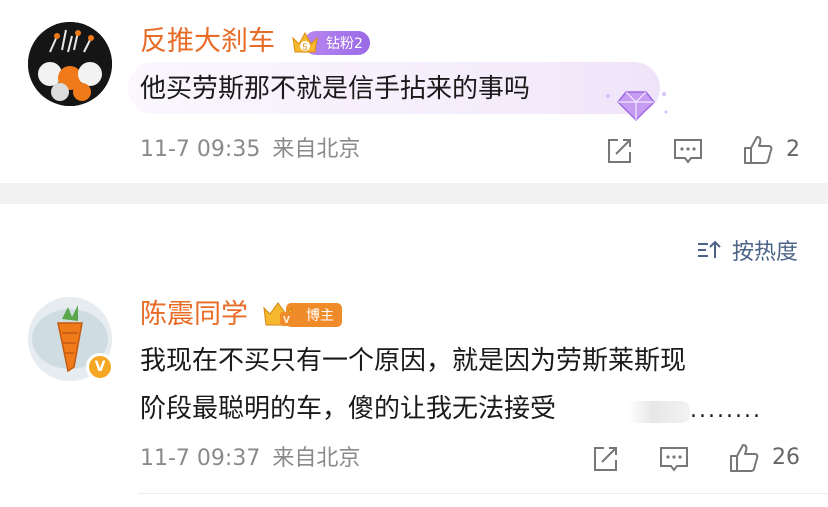  Describe the element at coordinates (304, 47) in the screenshot. I see `badge-level: 5` at that location.